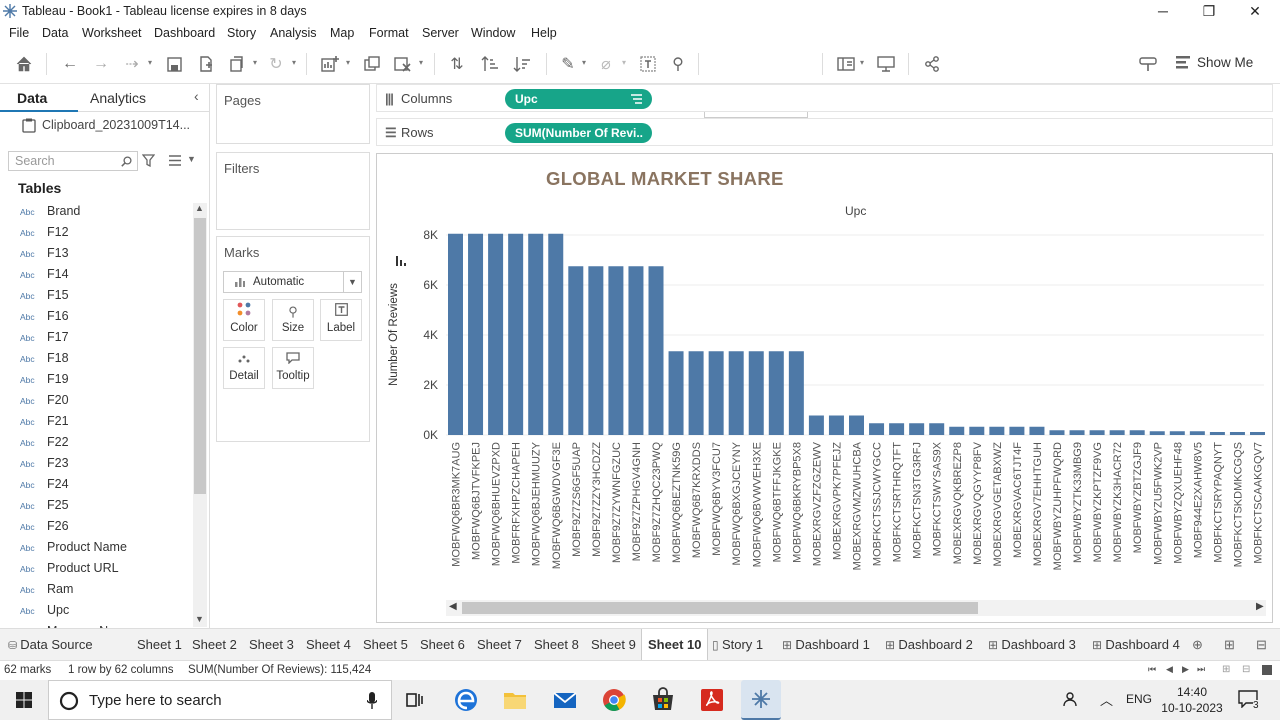  What do you see at coordinates (342, 33) in the screenshot?
I see `menu-map: Map` at bounding box center [342, 33].